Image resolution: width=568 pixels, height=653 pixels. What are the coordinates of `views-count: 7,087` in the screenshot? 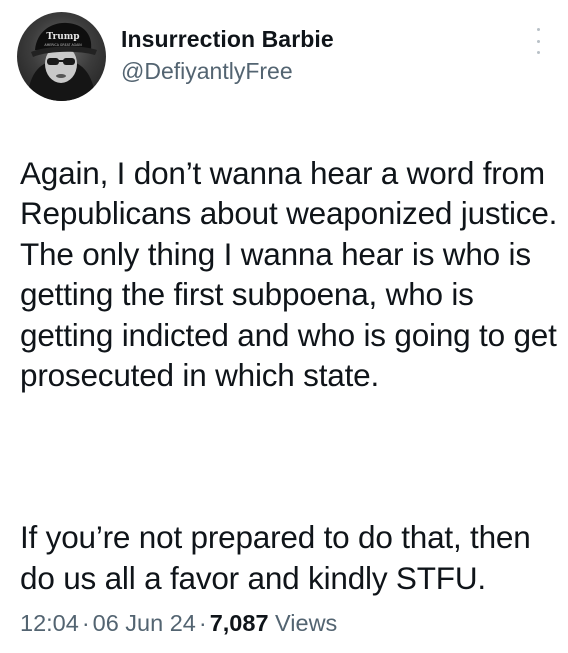 It's located at (239, 623).